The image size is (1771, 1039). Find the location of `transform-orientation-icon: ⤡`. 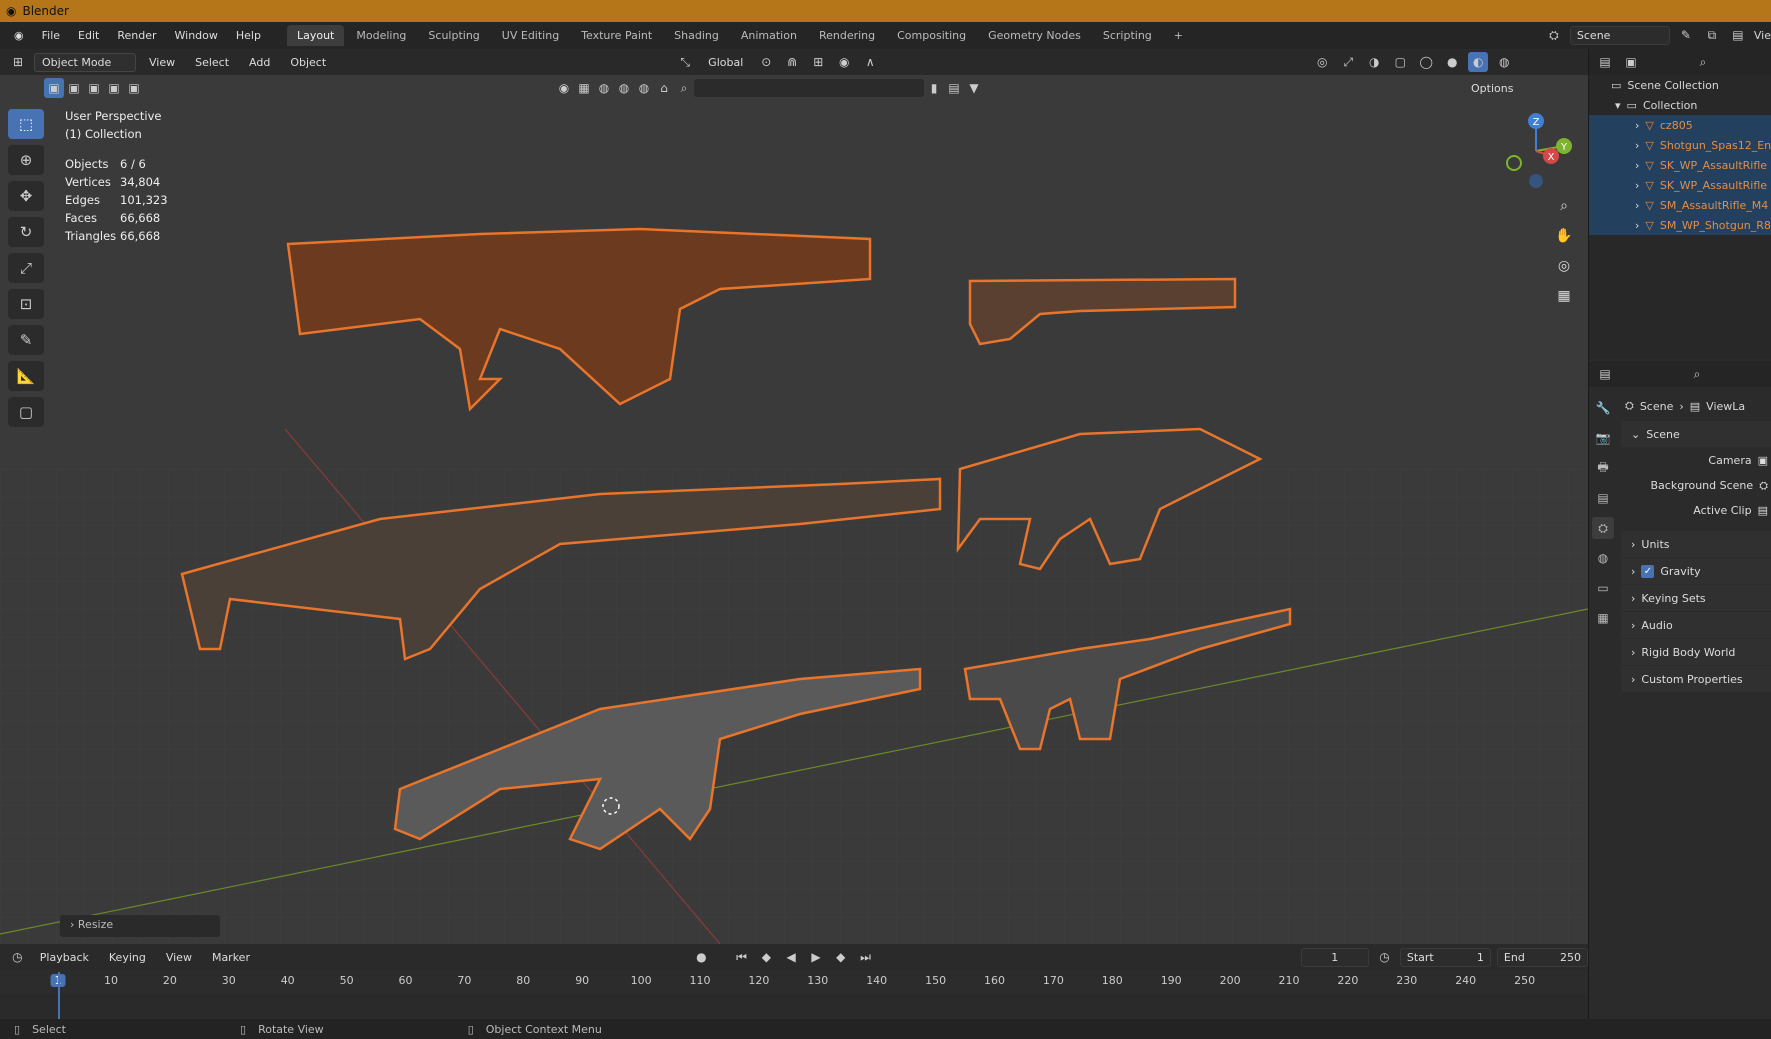

transform-orientation-icon: ⤡ is located at coordinates (685, 62).